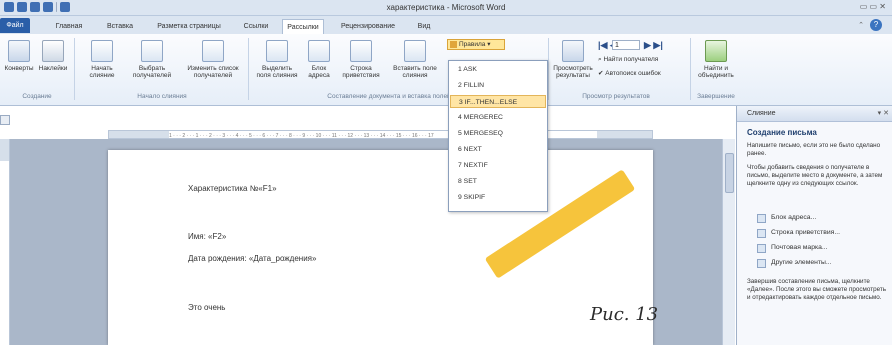  What do you see at coordinates (498, 101) in the screenshot?
I see `rule-if-then-else: 3 IF...THEN...ELSE` at bounding box center [498, 101].